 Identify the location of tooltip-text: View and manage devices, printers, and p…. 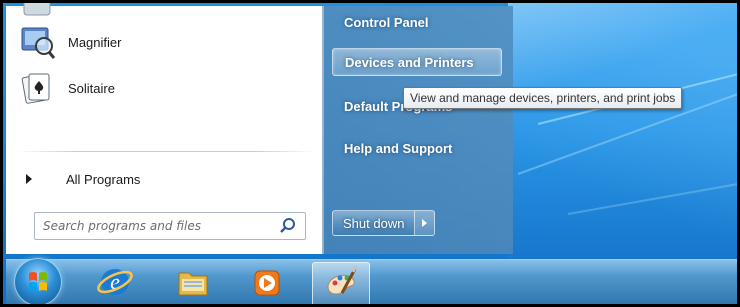
(543, 98).